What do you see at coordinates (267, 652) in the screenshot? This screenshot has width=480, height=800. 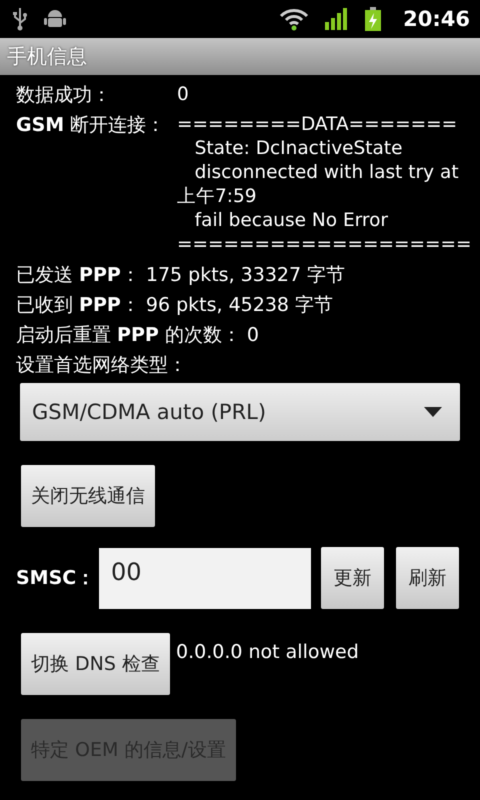 I see `dns-status: 0.0.0.0 not allowed` at bounding box center [267, 652].